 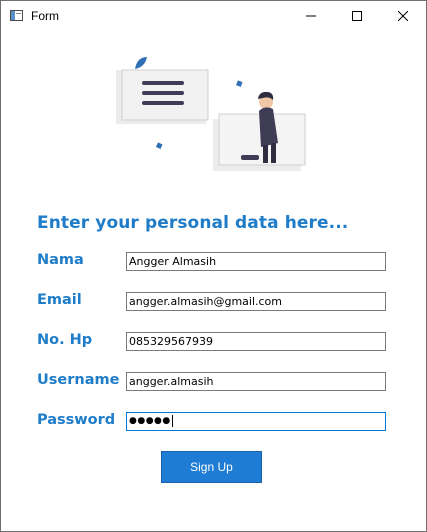 I want to click on email-label: Email, so click(x=59, y=300).